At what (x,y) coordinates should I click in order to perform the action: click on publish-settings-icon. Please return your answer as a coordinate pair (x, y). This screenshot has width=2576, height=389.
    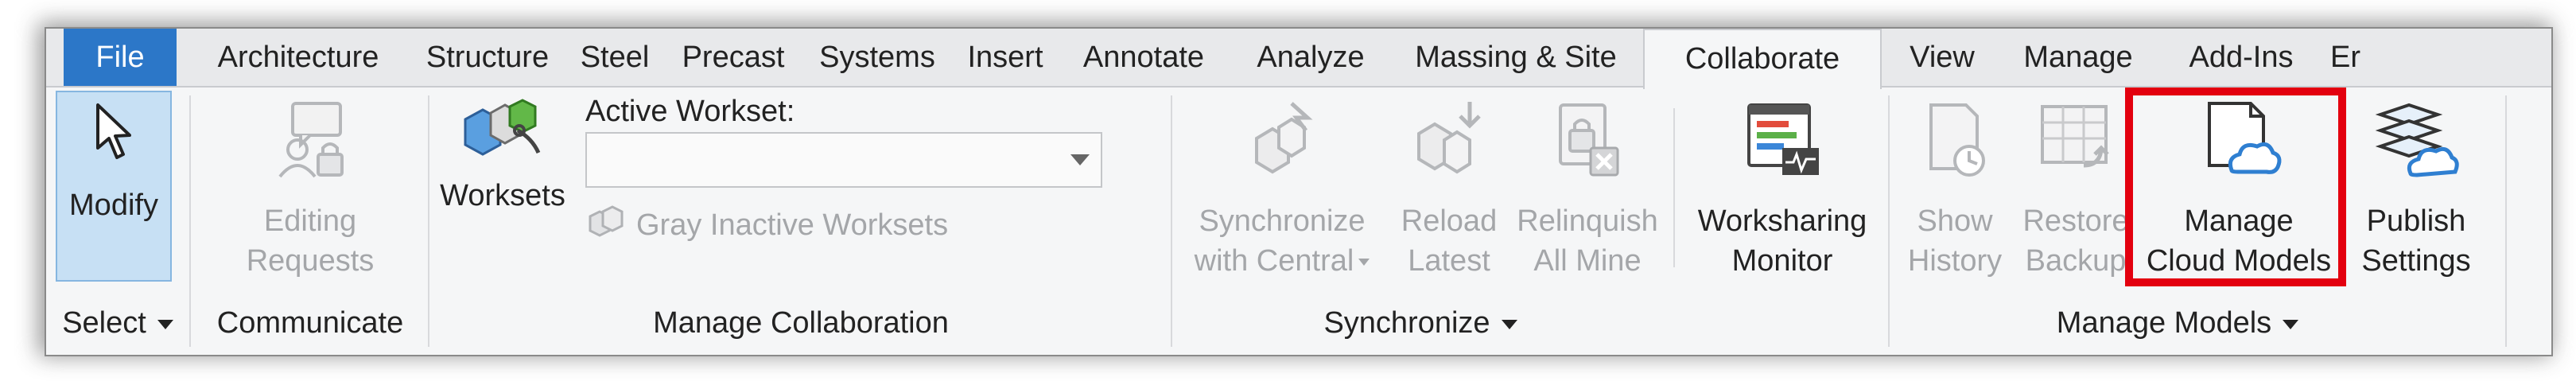
    Looking at the image, I should click on (2416, 145).